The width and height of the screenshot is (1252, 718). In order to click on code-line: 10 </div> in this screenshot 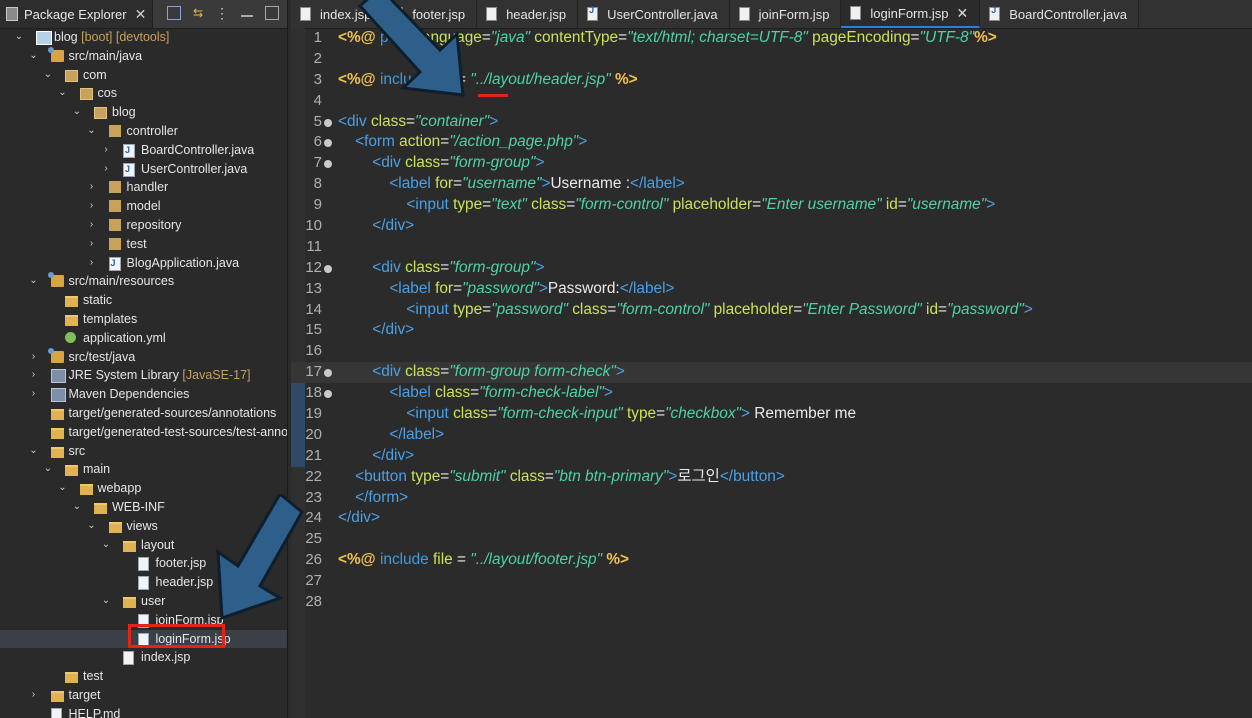, I will do `click(771, 226)`.